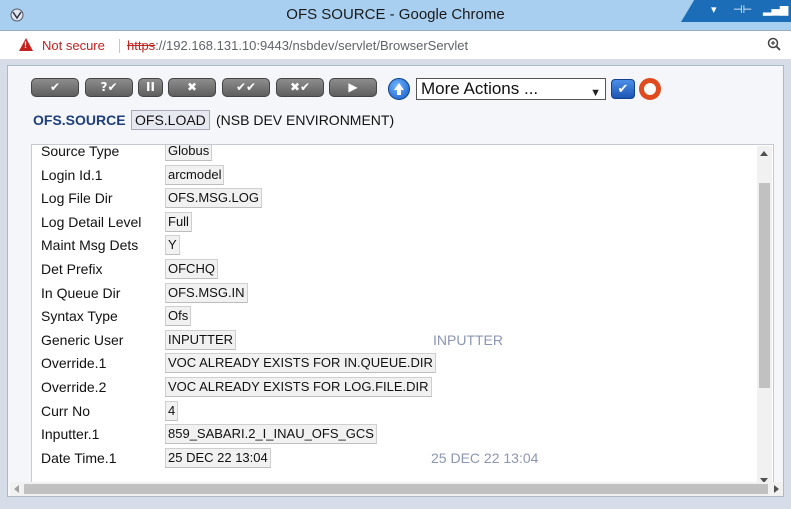 The image size is (791, 509). What do you see at coordinates (595, 93) in the screenshot?
I see `chevron-down-icon: ▼` at bounding box center [595, 93].